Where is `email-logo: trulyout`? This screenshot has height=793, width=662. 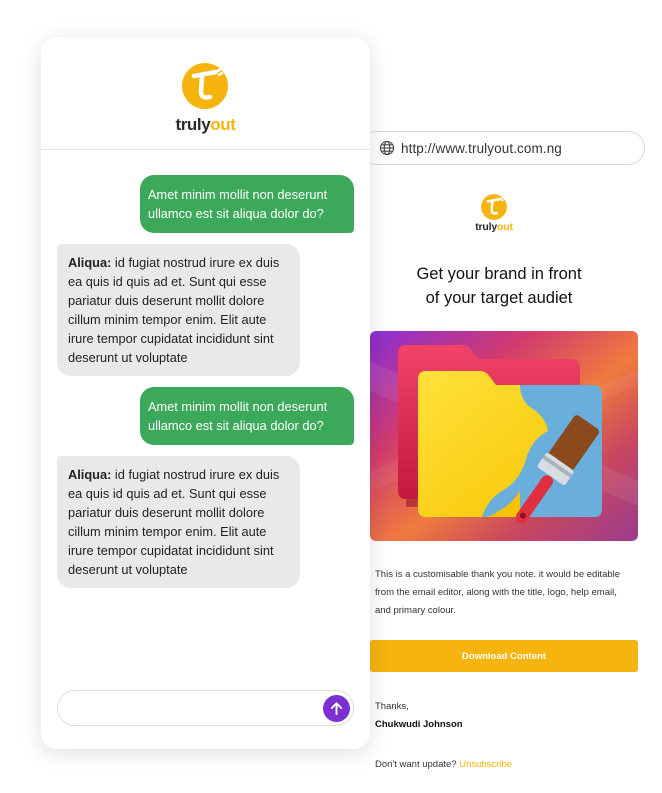
email-logo: trulyout is located at coordinates (494, 213).